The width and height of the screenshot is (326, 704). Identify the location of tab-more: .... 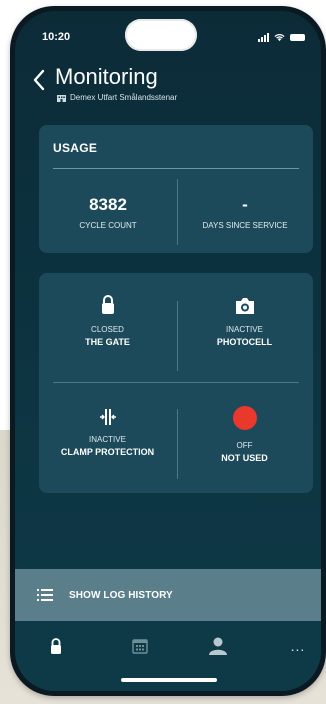
(298, 646).